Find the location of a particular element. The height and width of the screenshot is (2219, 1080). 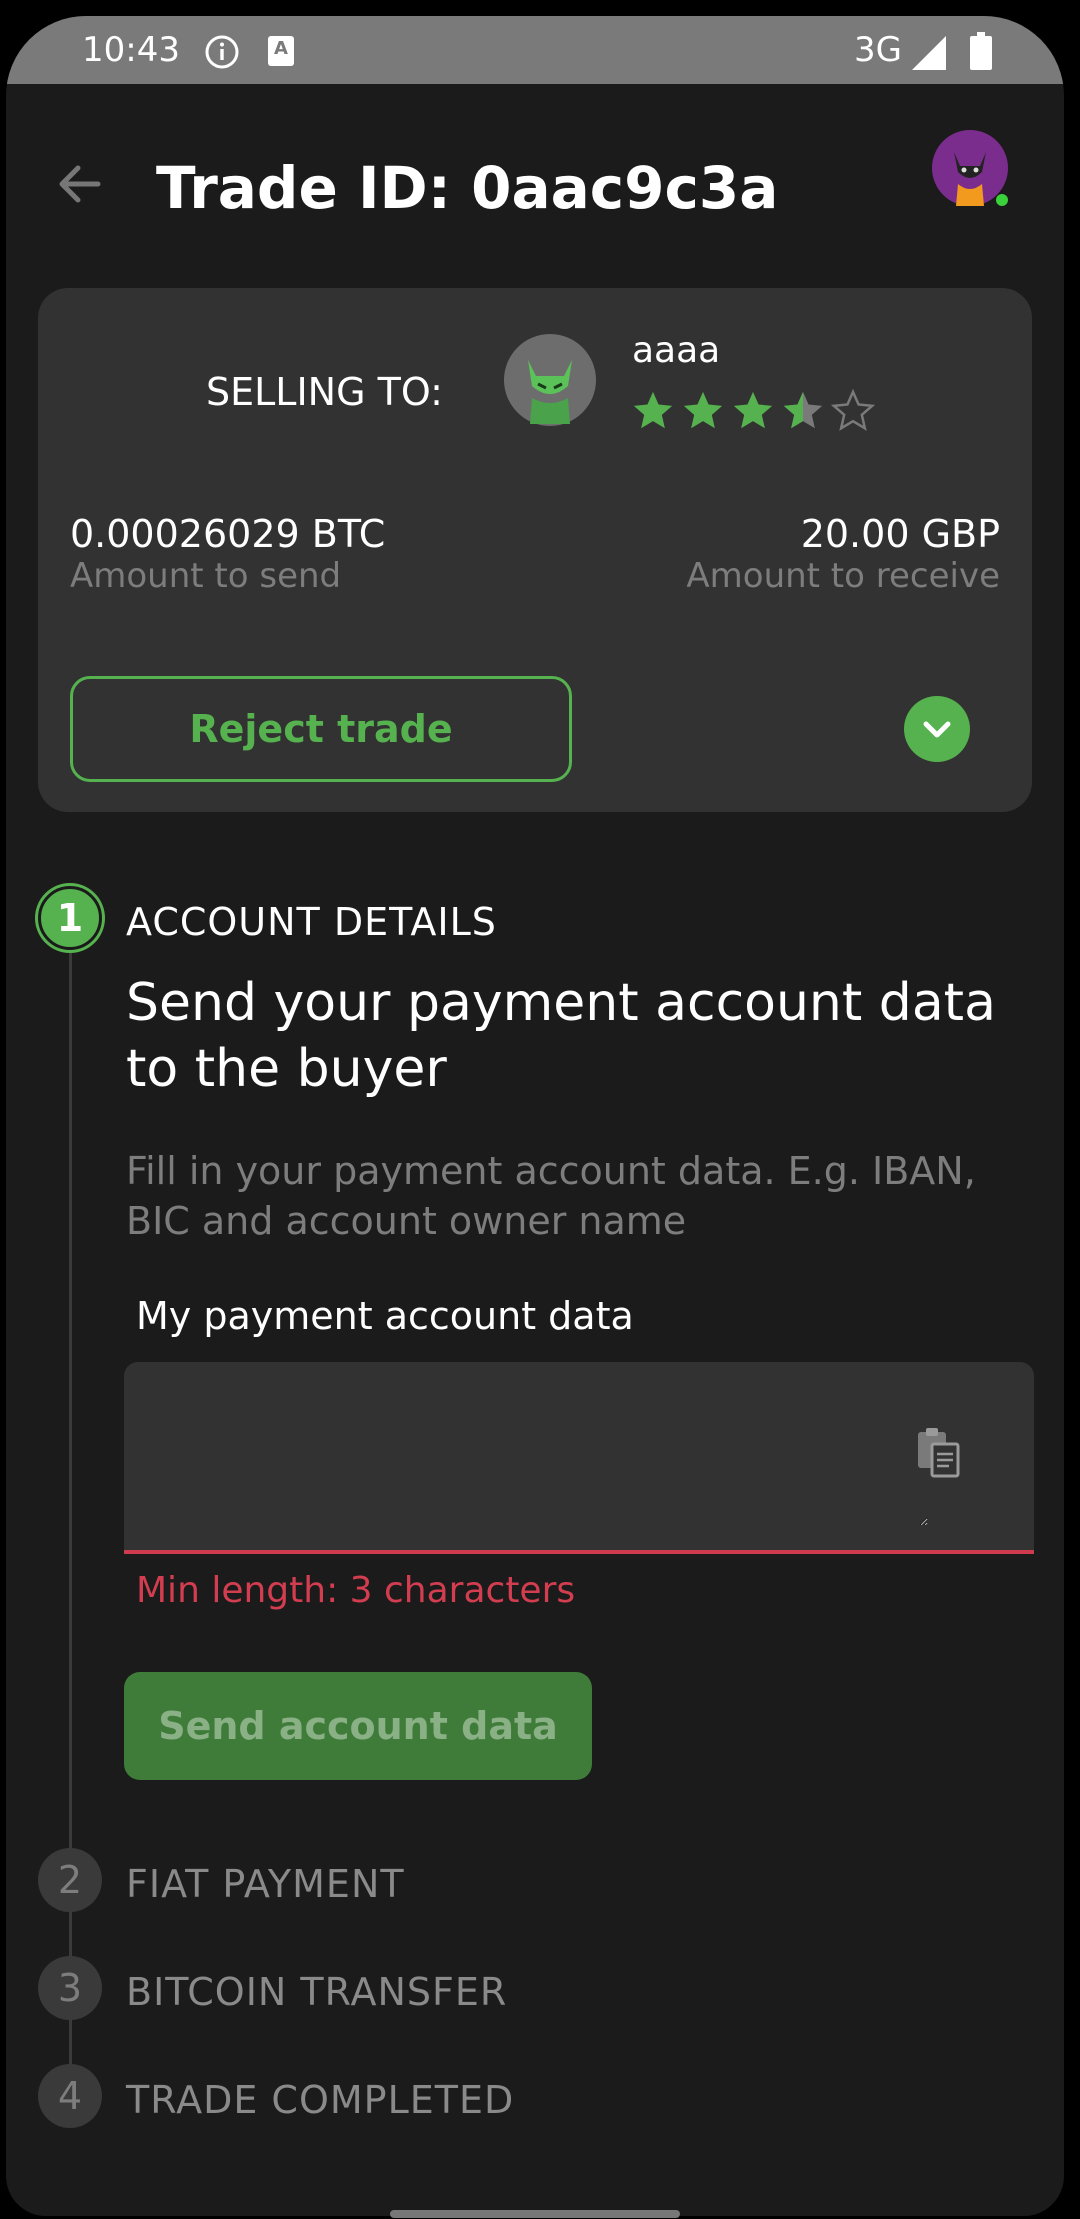

status-bar: 10:43 A 3G is located at coordinates (535, 50).